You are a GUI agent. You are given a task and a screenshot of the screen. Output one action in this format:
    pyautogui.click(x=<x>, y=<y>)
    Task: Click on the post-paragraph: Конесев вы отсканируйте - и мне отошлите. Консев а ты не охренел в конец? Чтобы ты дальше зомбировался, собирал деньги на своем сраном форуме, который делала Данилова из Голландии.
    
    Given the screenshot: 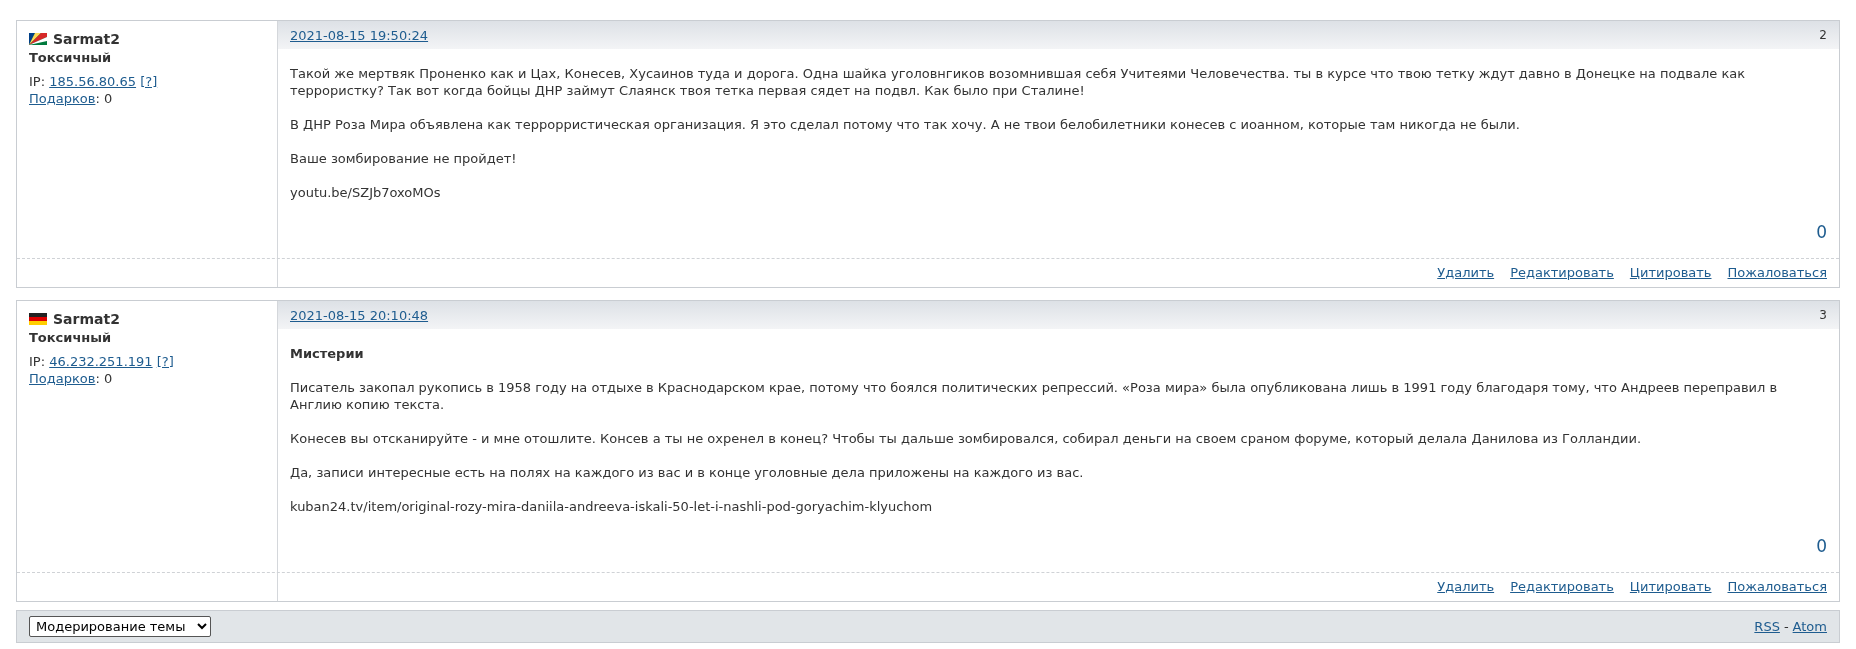 What is the action you would take?
    pyautogui.click(x=966, y=438)
    